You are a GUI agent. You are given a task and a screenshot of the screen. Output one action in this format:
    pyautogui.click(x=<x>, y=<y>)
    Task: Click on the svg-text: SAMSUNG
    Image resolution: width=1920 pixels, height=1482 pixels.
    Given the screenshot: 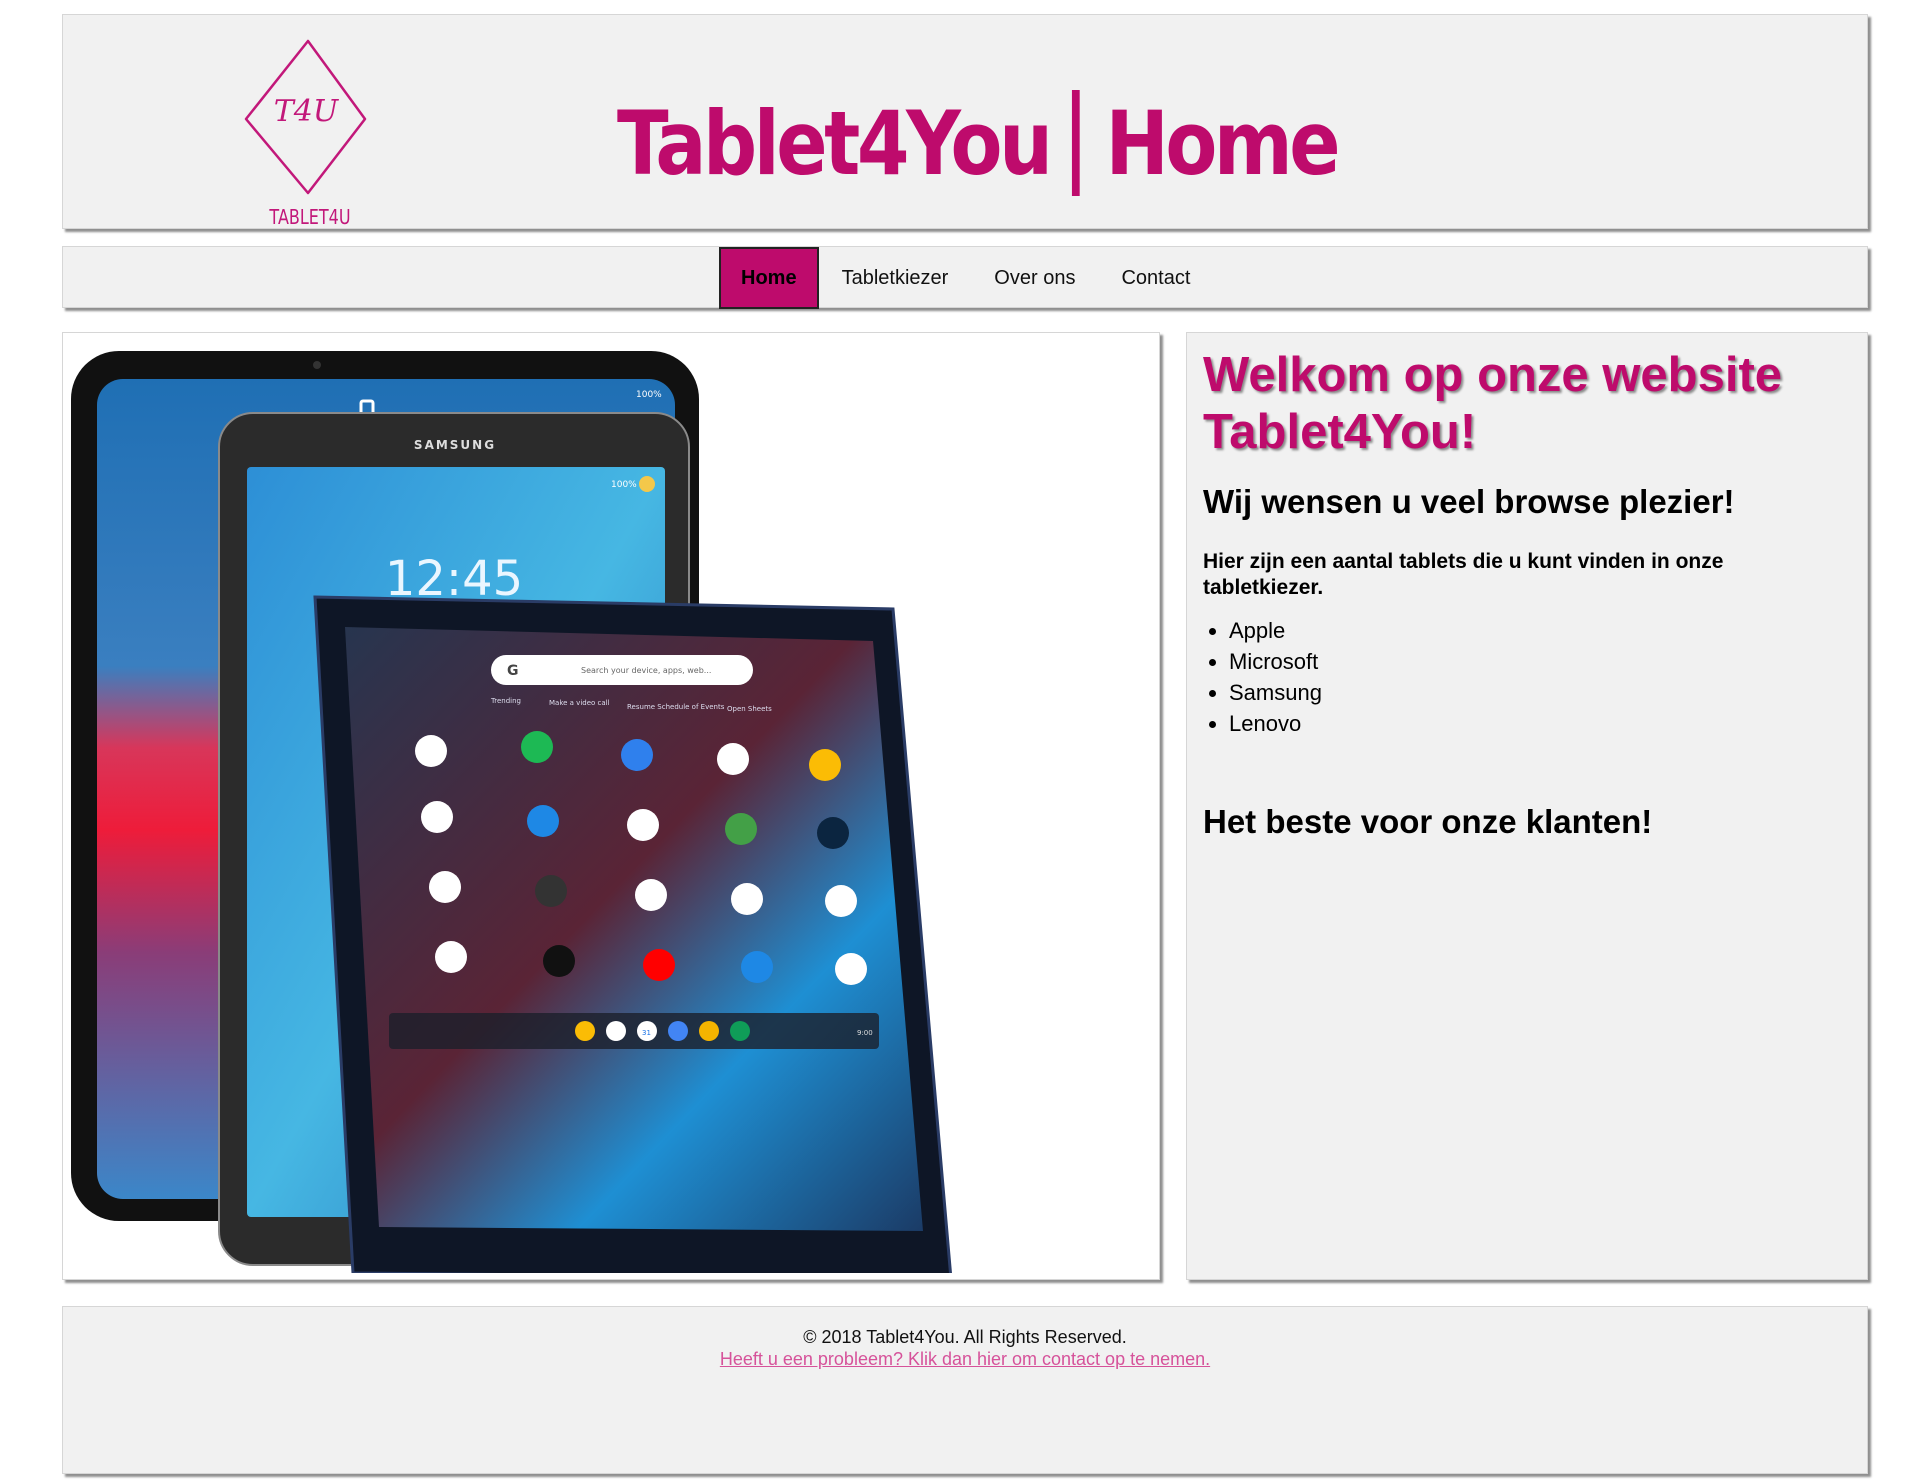 What is the action you would take?
    pyautogui.click(x=455, y=445)
    